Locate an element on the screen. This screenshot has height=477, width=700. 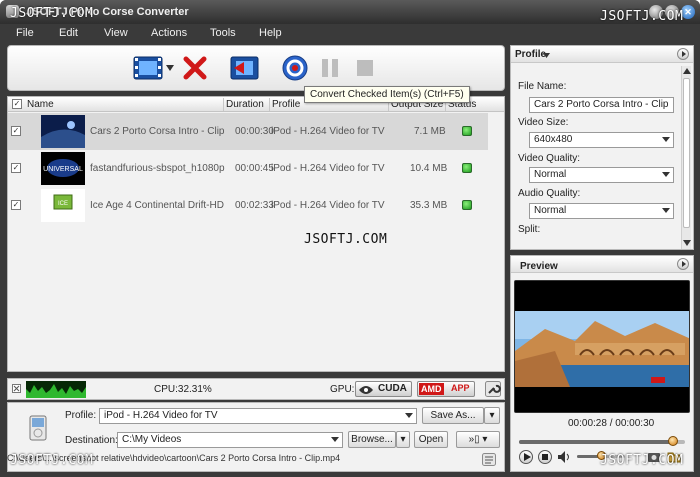
preview-progress-slider is located at coordinates (602, 441).